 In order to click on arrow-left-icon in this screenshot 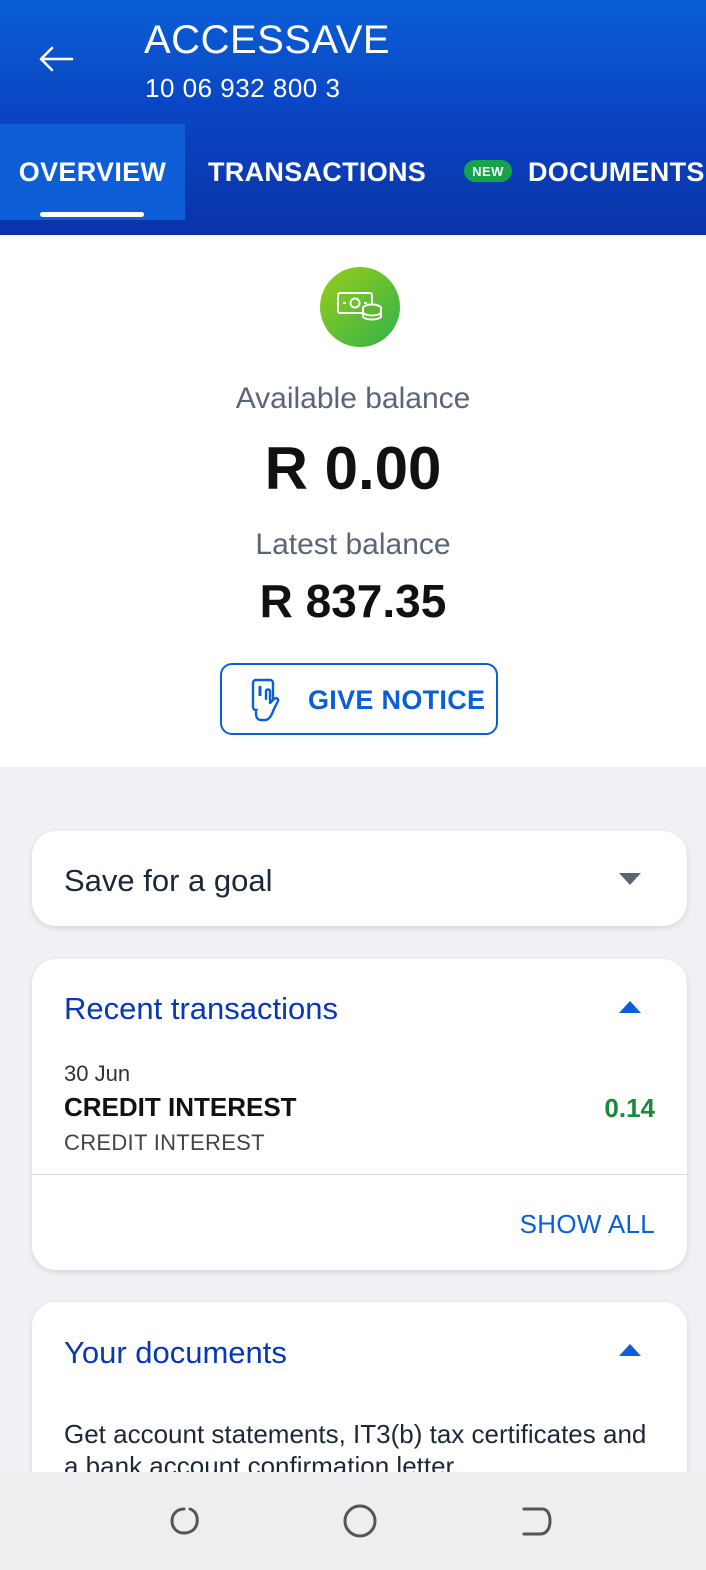, I will do `click(56, 59)`.